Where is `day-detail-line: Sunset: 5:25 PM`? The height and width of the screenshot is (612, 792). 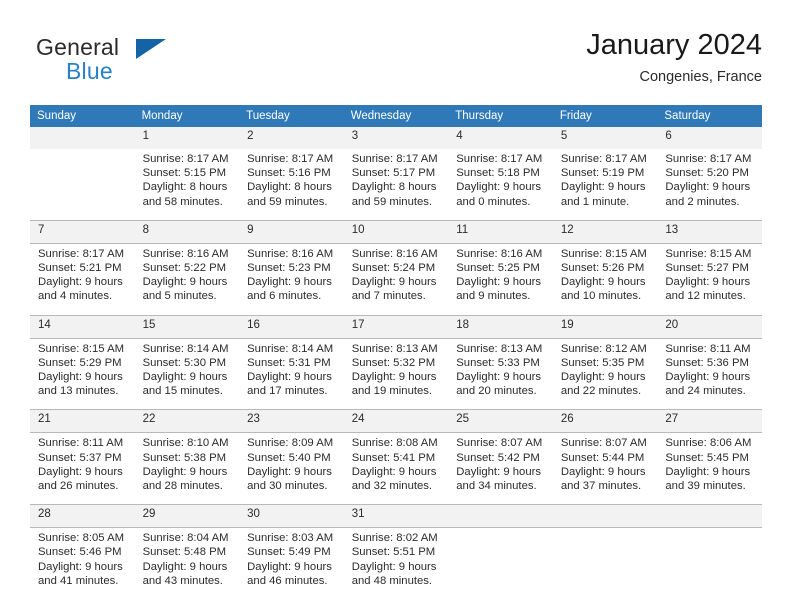
day-detail-line: Sunset: 5:25 PM is located at coordinates (498, 268).